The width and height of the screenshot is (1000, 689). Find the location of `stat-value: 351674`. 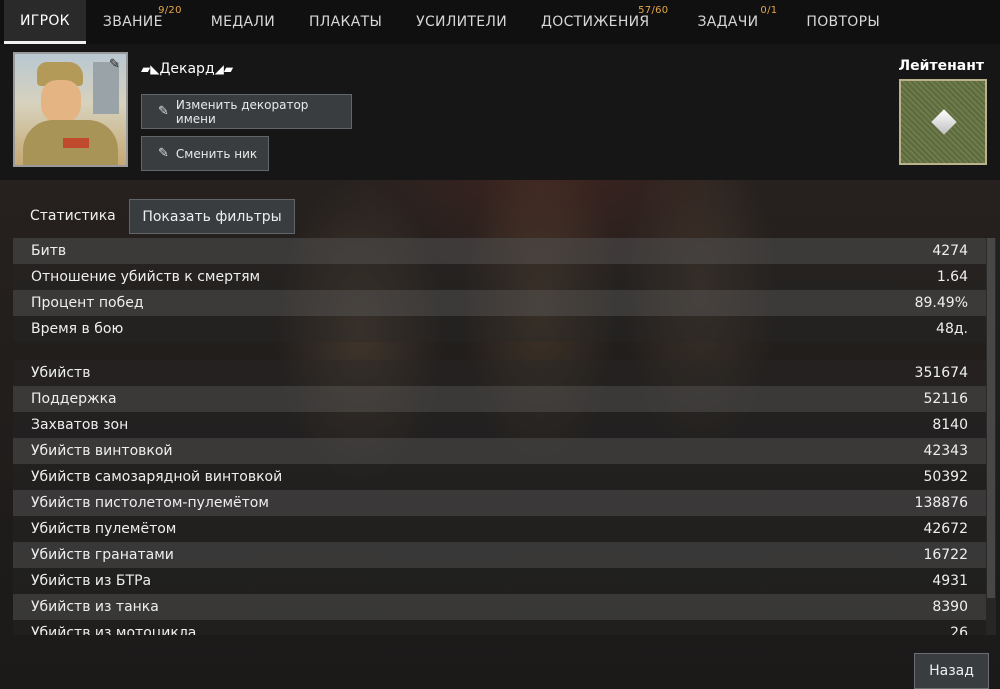

stat-value: 351674 is located at coordinates (941, 373).